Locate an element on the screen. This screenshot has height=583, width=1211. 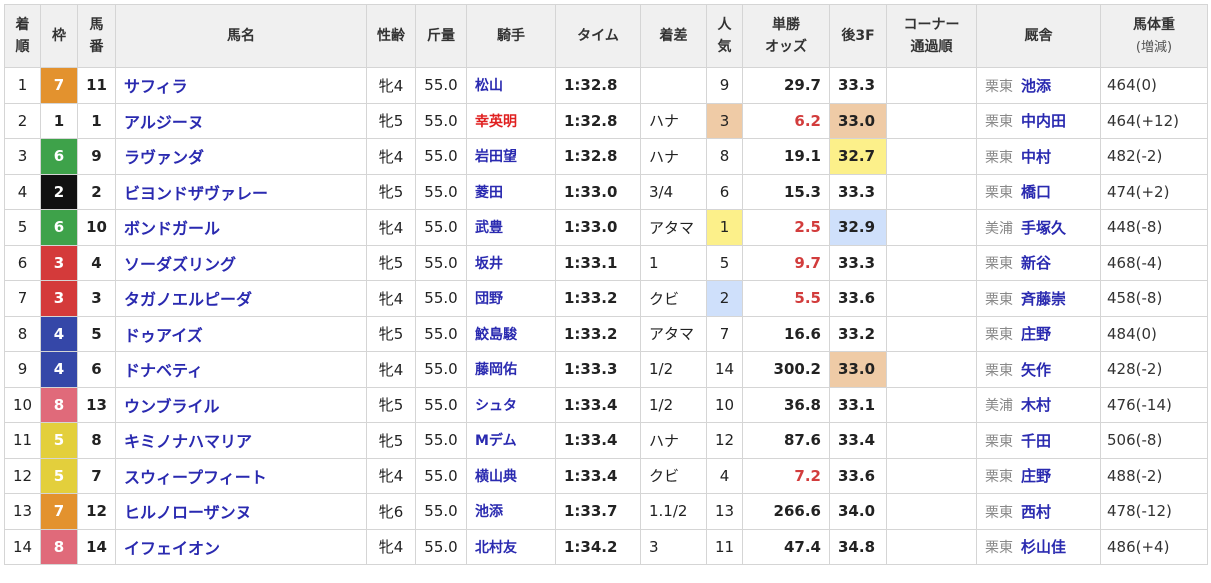
trainer-link: 手塚久 is located at coordinates (1043, 228).